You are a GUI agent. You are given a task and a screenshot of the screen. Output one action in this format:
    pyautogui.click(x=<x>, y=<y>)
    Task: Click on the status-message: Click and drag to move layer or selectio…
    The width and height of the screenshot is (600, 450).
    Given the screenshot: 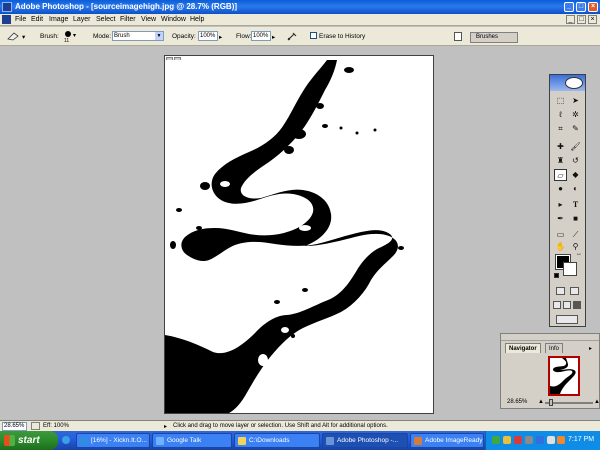 What is the action you would take?
    pyautogui.click(x=280, y=426)
    